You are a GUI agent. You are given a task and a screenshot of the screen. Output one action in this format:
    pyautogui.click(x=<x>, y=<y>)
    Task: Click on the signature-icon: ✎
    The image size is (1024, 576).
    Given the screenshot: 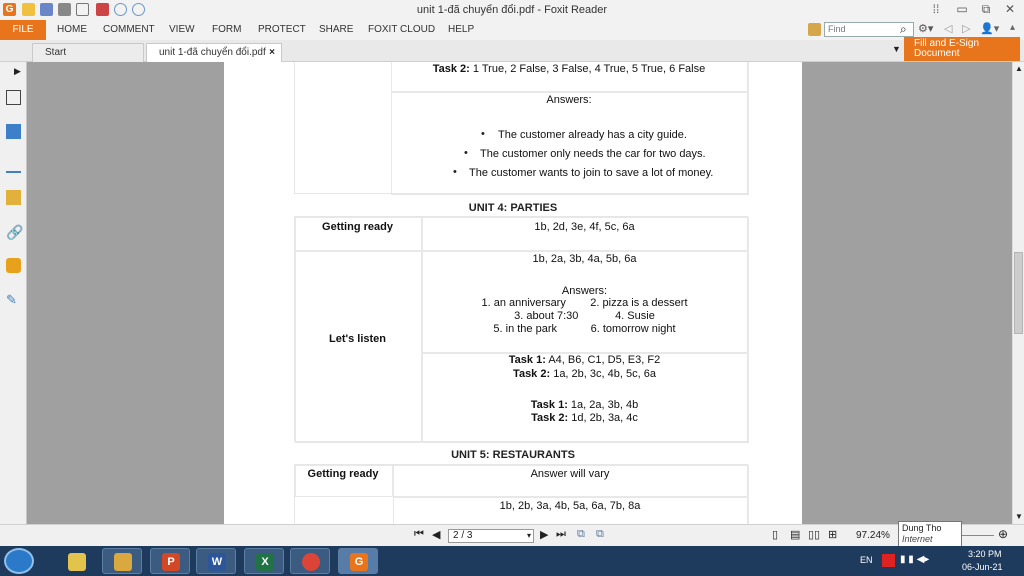 What is the action you would take?
    pyautogui.click(x=13, y=299)
    